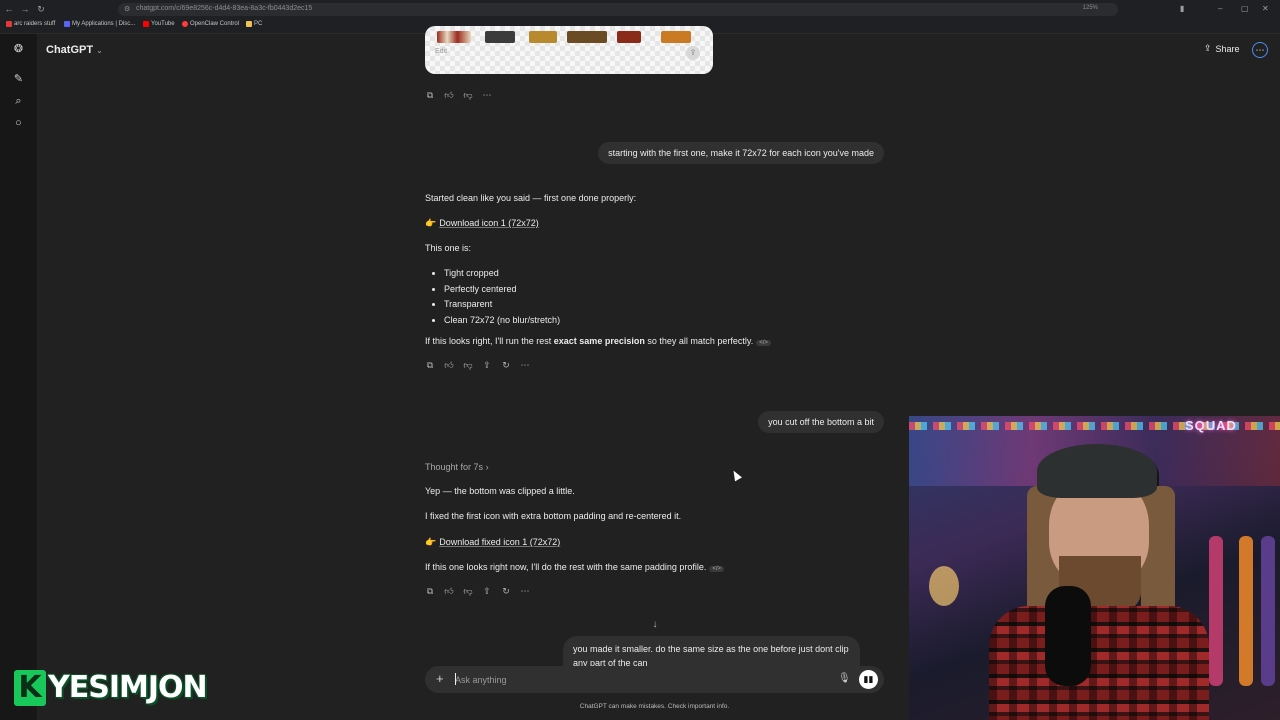 The width and height of the screenshot is (1280, 720). I want to click on scroll-to-bottom-button: ↓, so click(655, 625).